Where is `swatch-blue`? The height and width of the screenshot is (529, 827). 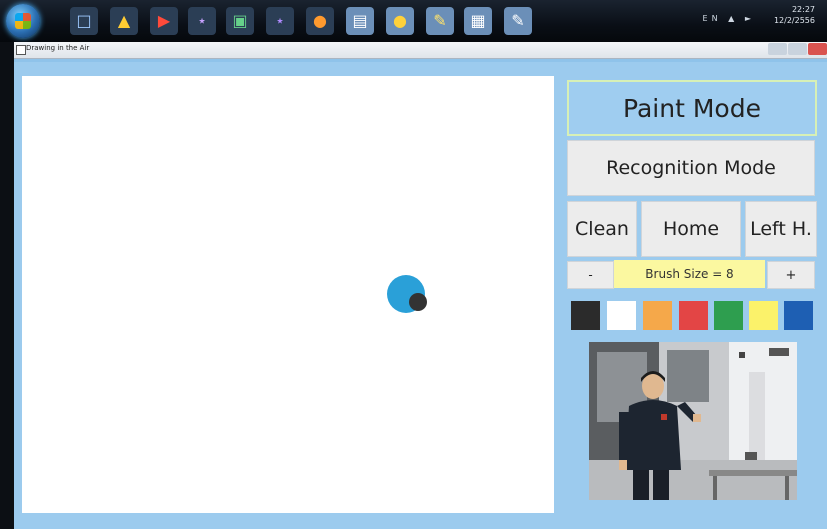 swatch-blue is located at coordinates (798, 315).